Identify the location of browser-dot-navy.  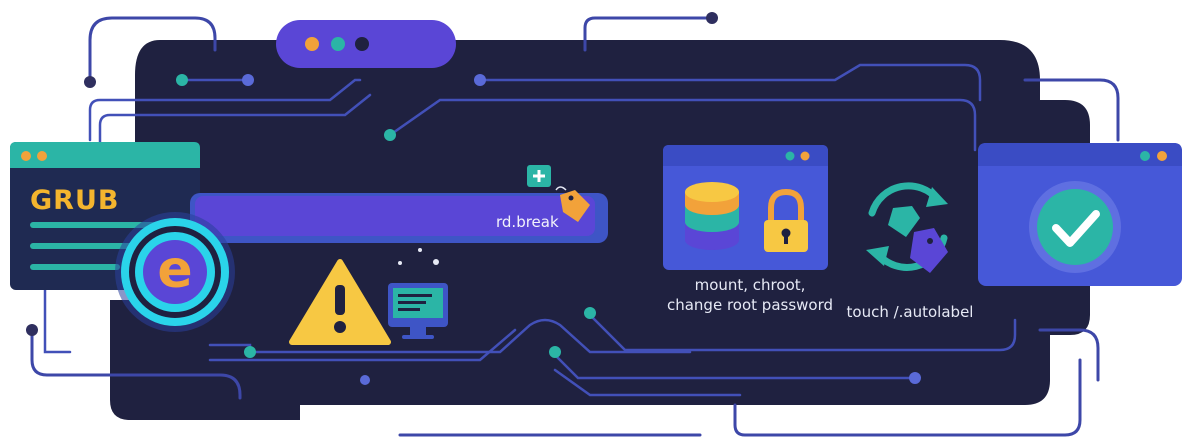
(362, 44).